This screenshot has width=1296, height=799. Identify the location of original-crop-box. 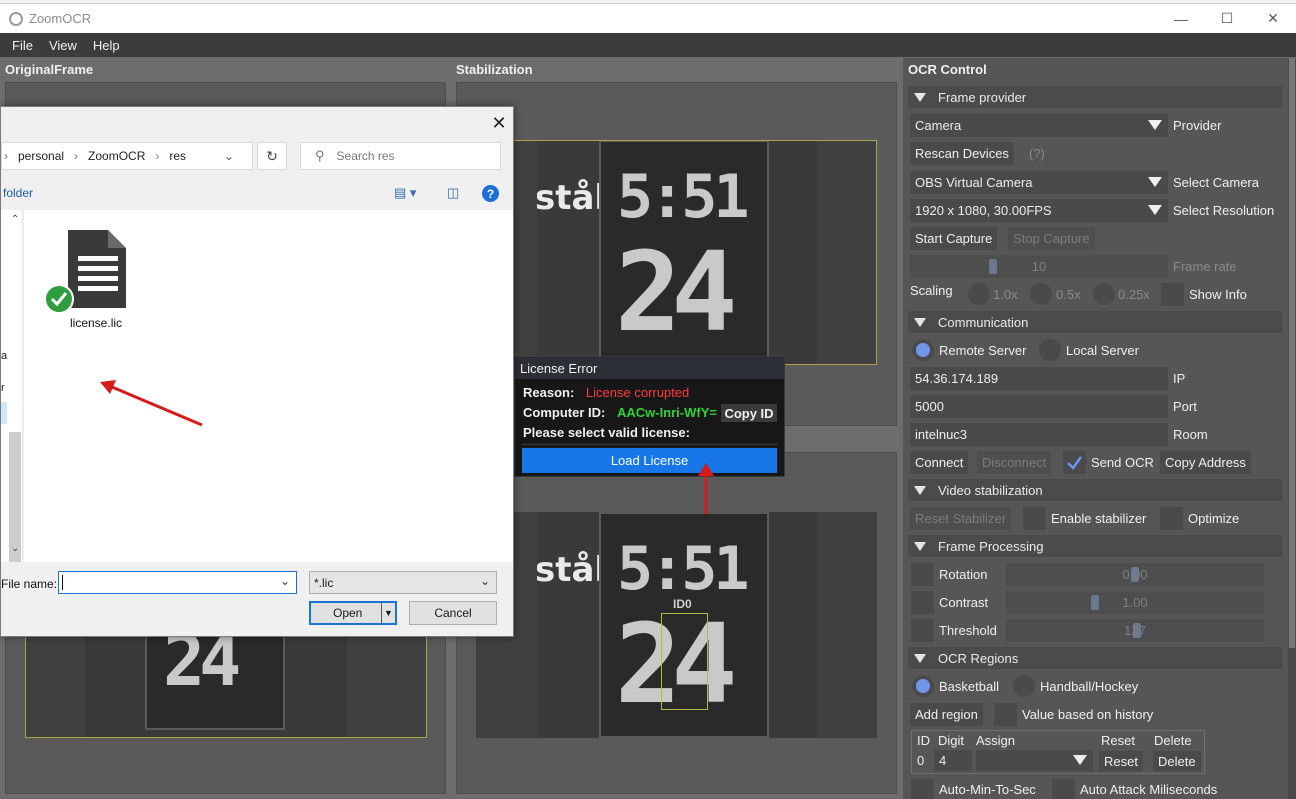
(226, 679).